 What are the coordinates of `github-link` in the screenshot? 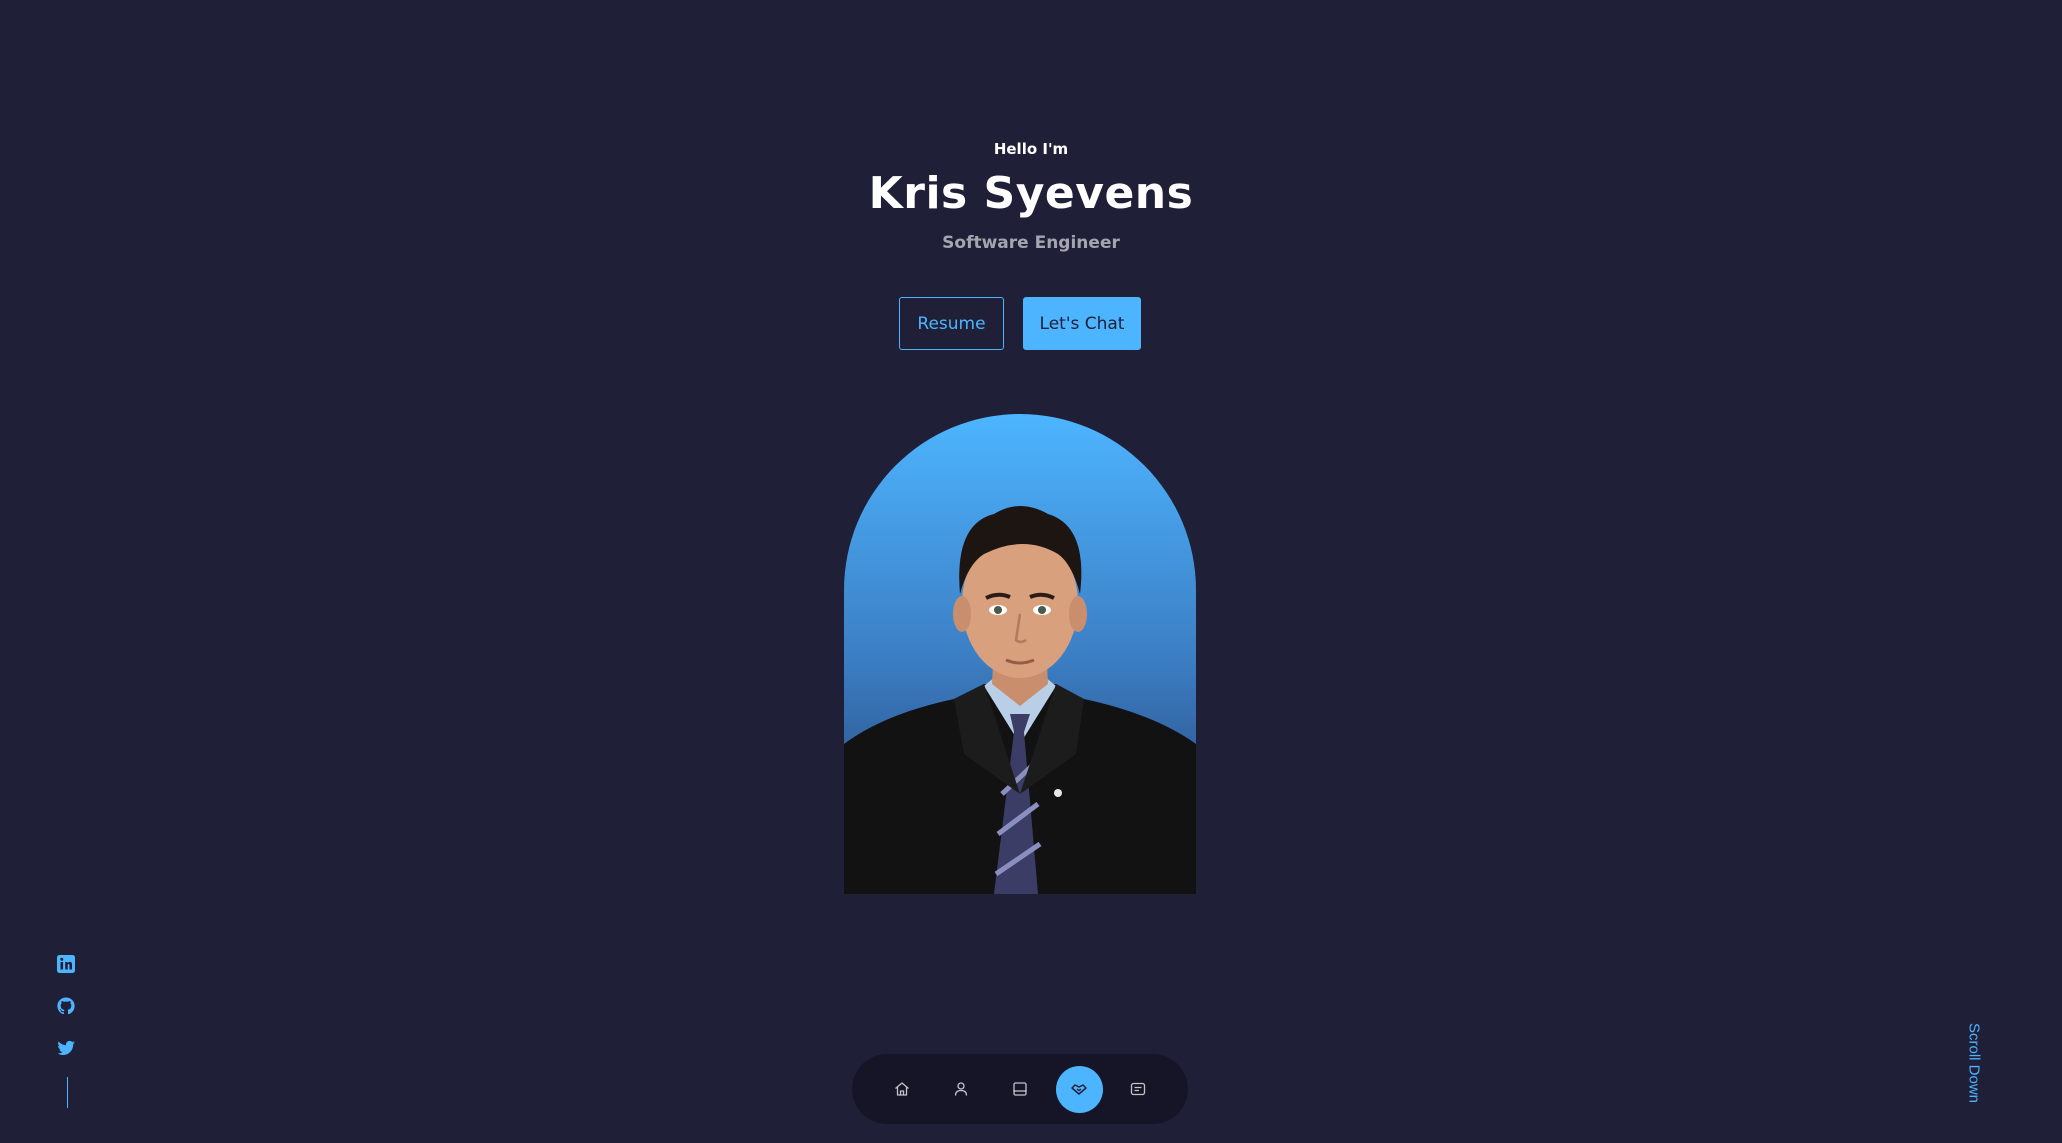 It's located at (66, 1006).